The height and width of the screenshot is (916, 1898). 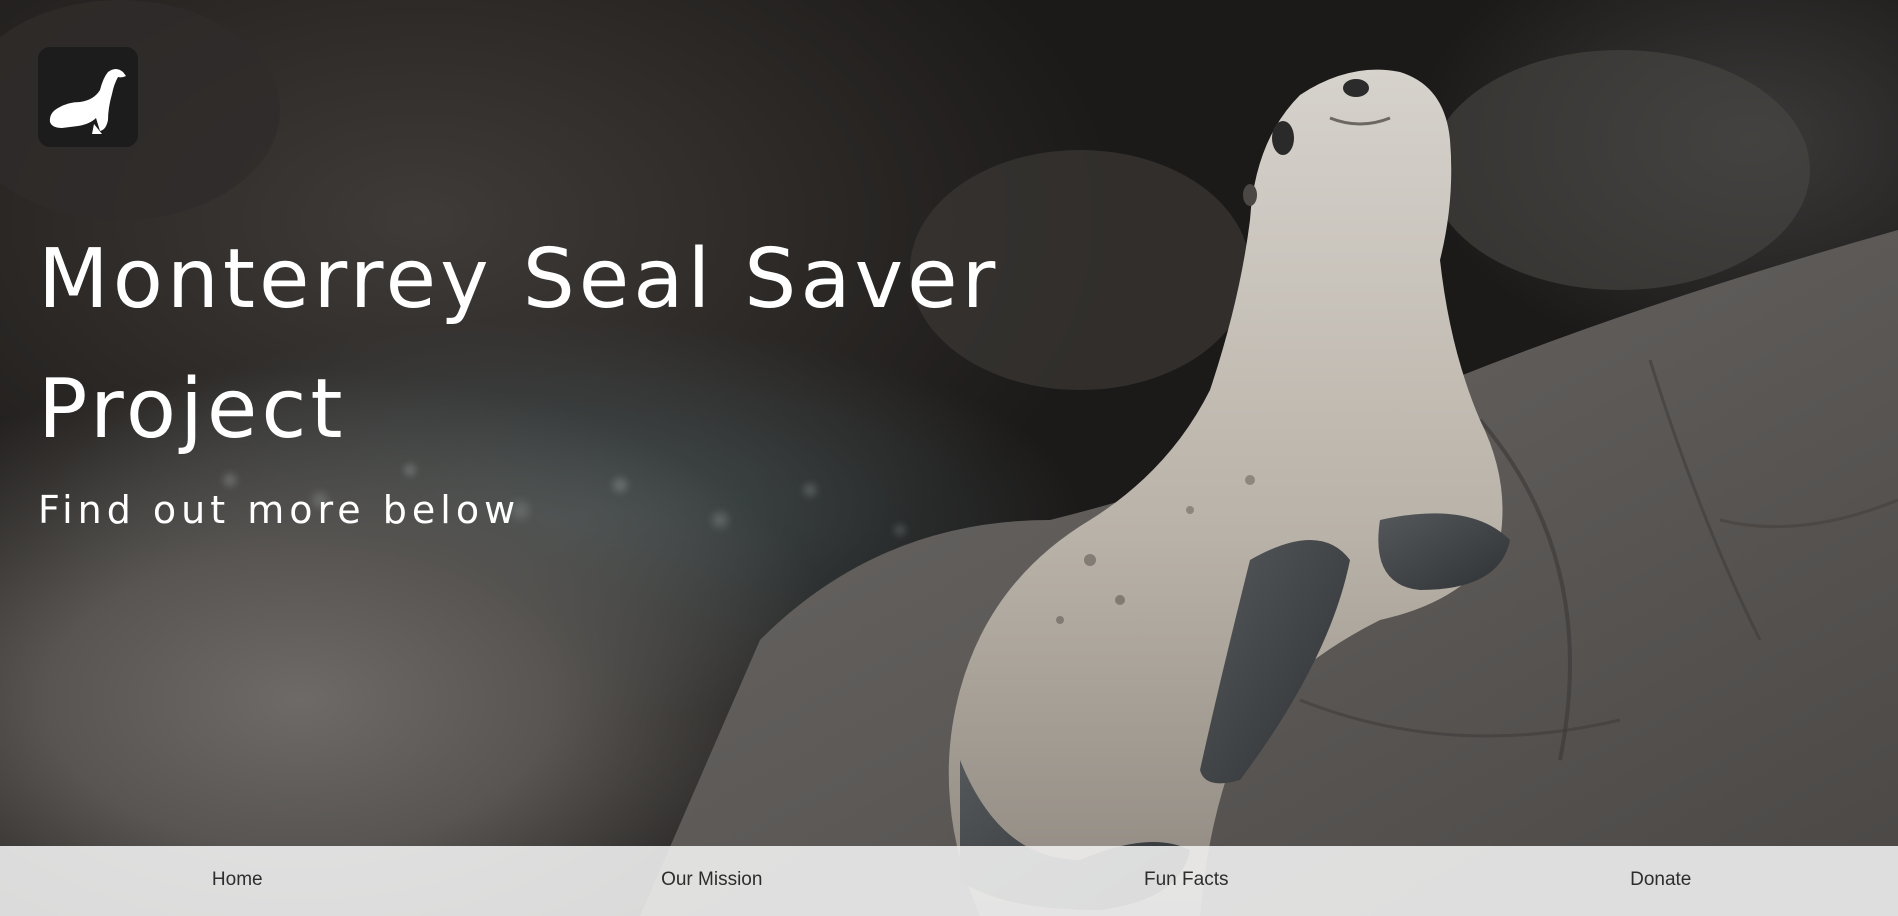 What do you see at coordinates (279, 510) in the screenshot?
I see `hero-subtitle: Find out more below` at bounding box center [279, 510].